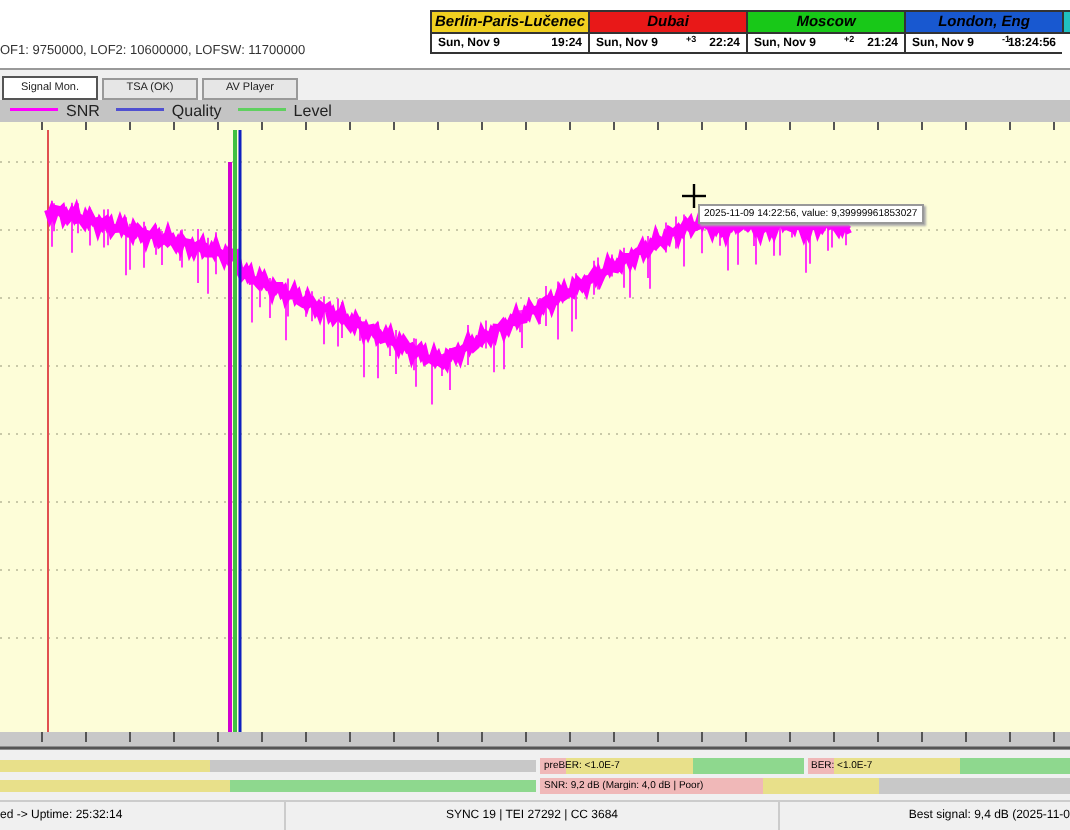 The height and width of the screenshot is (830, 1070). I want to click on legend-label: Level, so click(312, 110).